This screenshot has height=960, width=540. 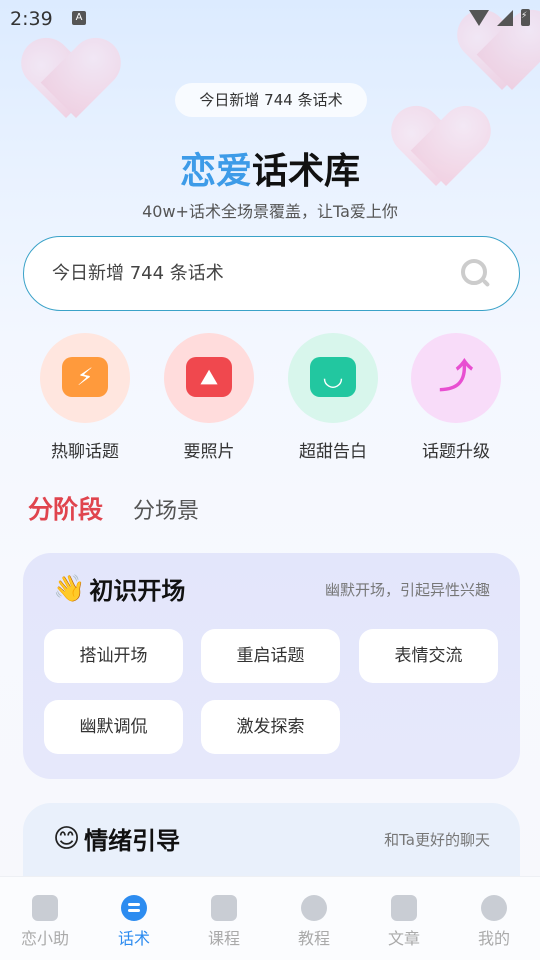 I want to click on quick-action-label: 超甜告白, so click(x=333, y=452).